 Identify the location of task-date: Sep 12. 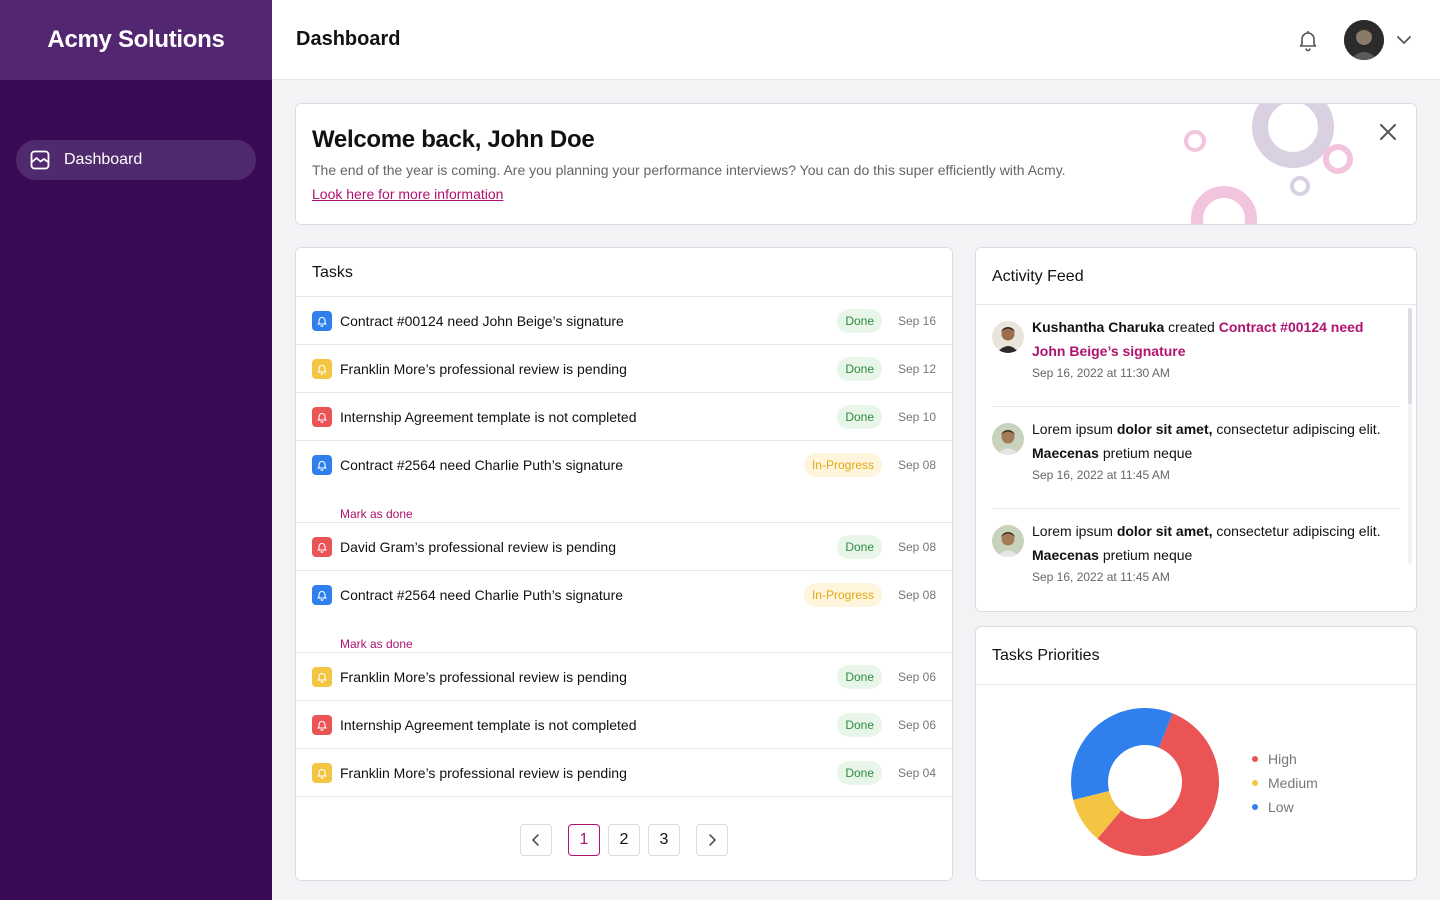
(916, 369).